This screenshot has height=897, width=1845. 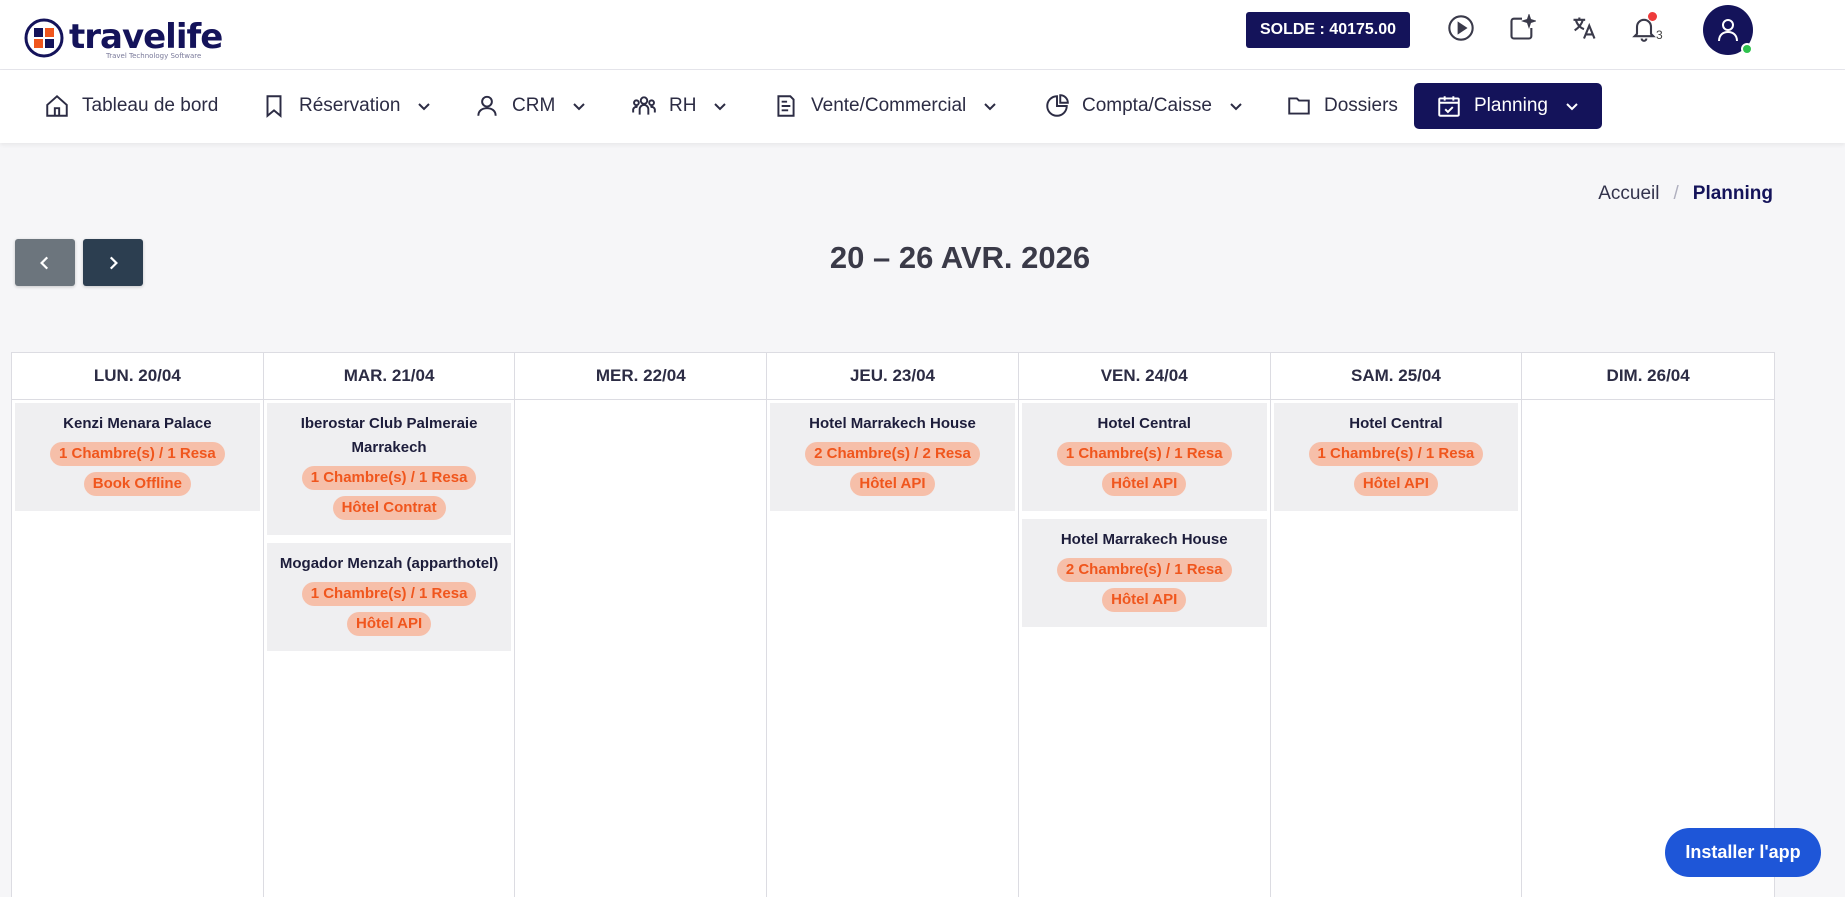 What do you see at coordinates (786, 106) in the screenshot?
I see `invoice-icon` at bounding box center [786, 106].